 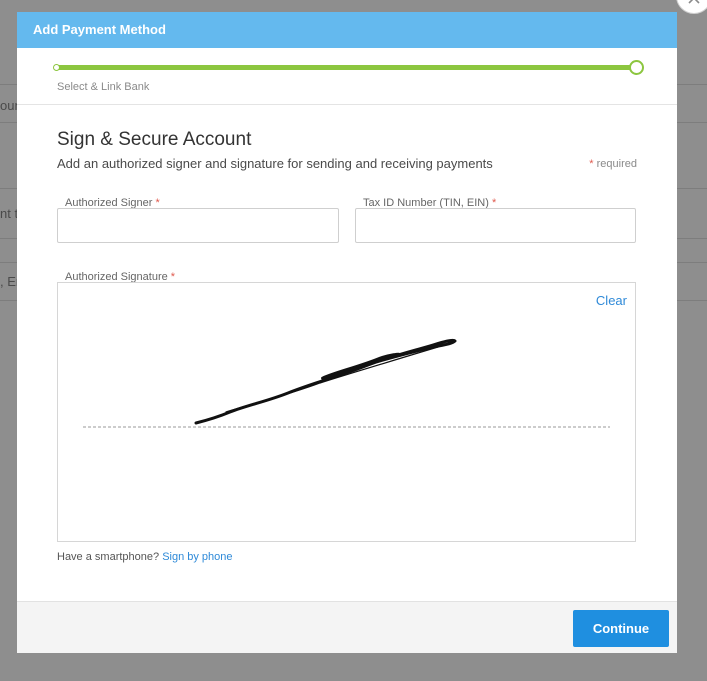 I want to click on signature-stroke, so click(x=332, y=379).